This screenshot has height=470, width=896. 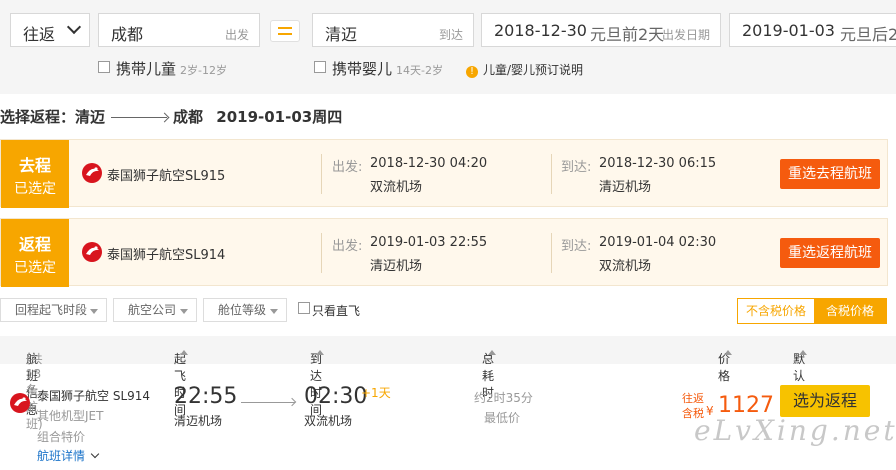 I want to click on return-date-input: 2019-01-03 元旦后2, so click(x=812, y=30).